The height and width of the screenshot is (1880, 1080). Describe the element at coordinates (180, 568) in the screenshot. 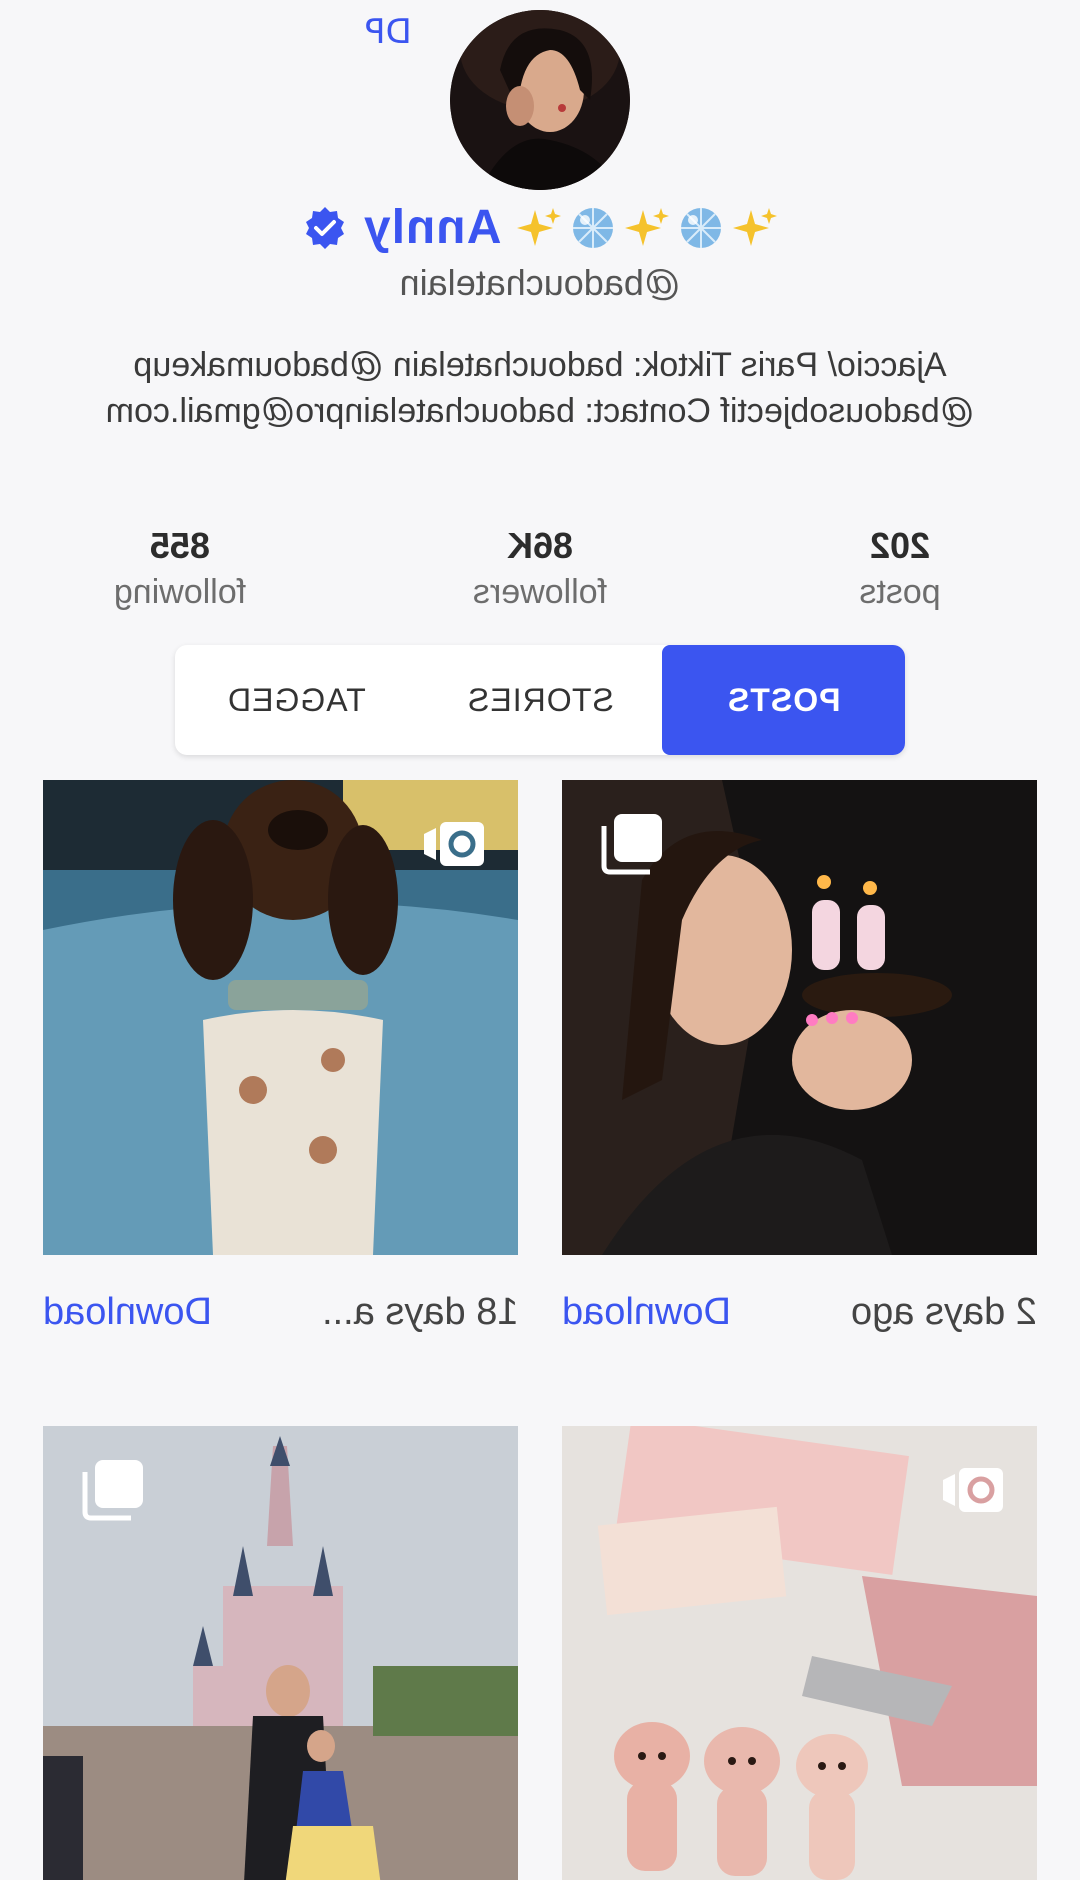

I see `stat-following: 855 following` at that location.